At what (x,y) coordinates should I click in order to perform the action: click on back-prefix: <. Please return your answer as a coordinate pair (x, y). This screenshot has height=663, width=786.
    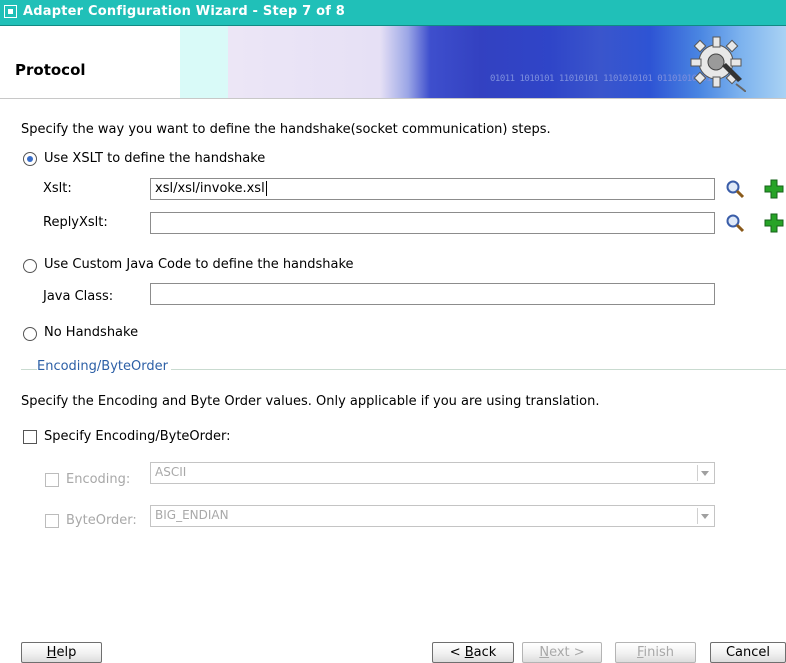
    Looking at the image, I should click on (457, 652).